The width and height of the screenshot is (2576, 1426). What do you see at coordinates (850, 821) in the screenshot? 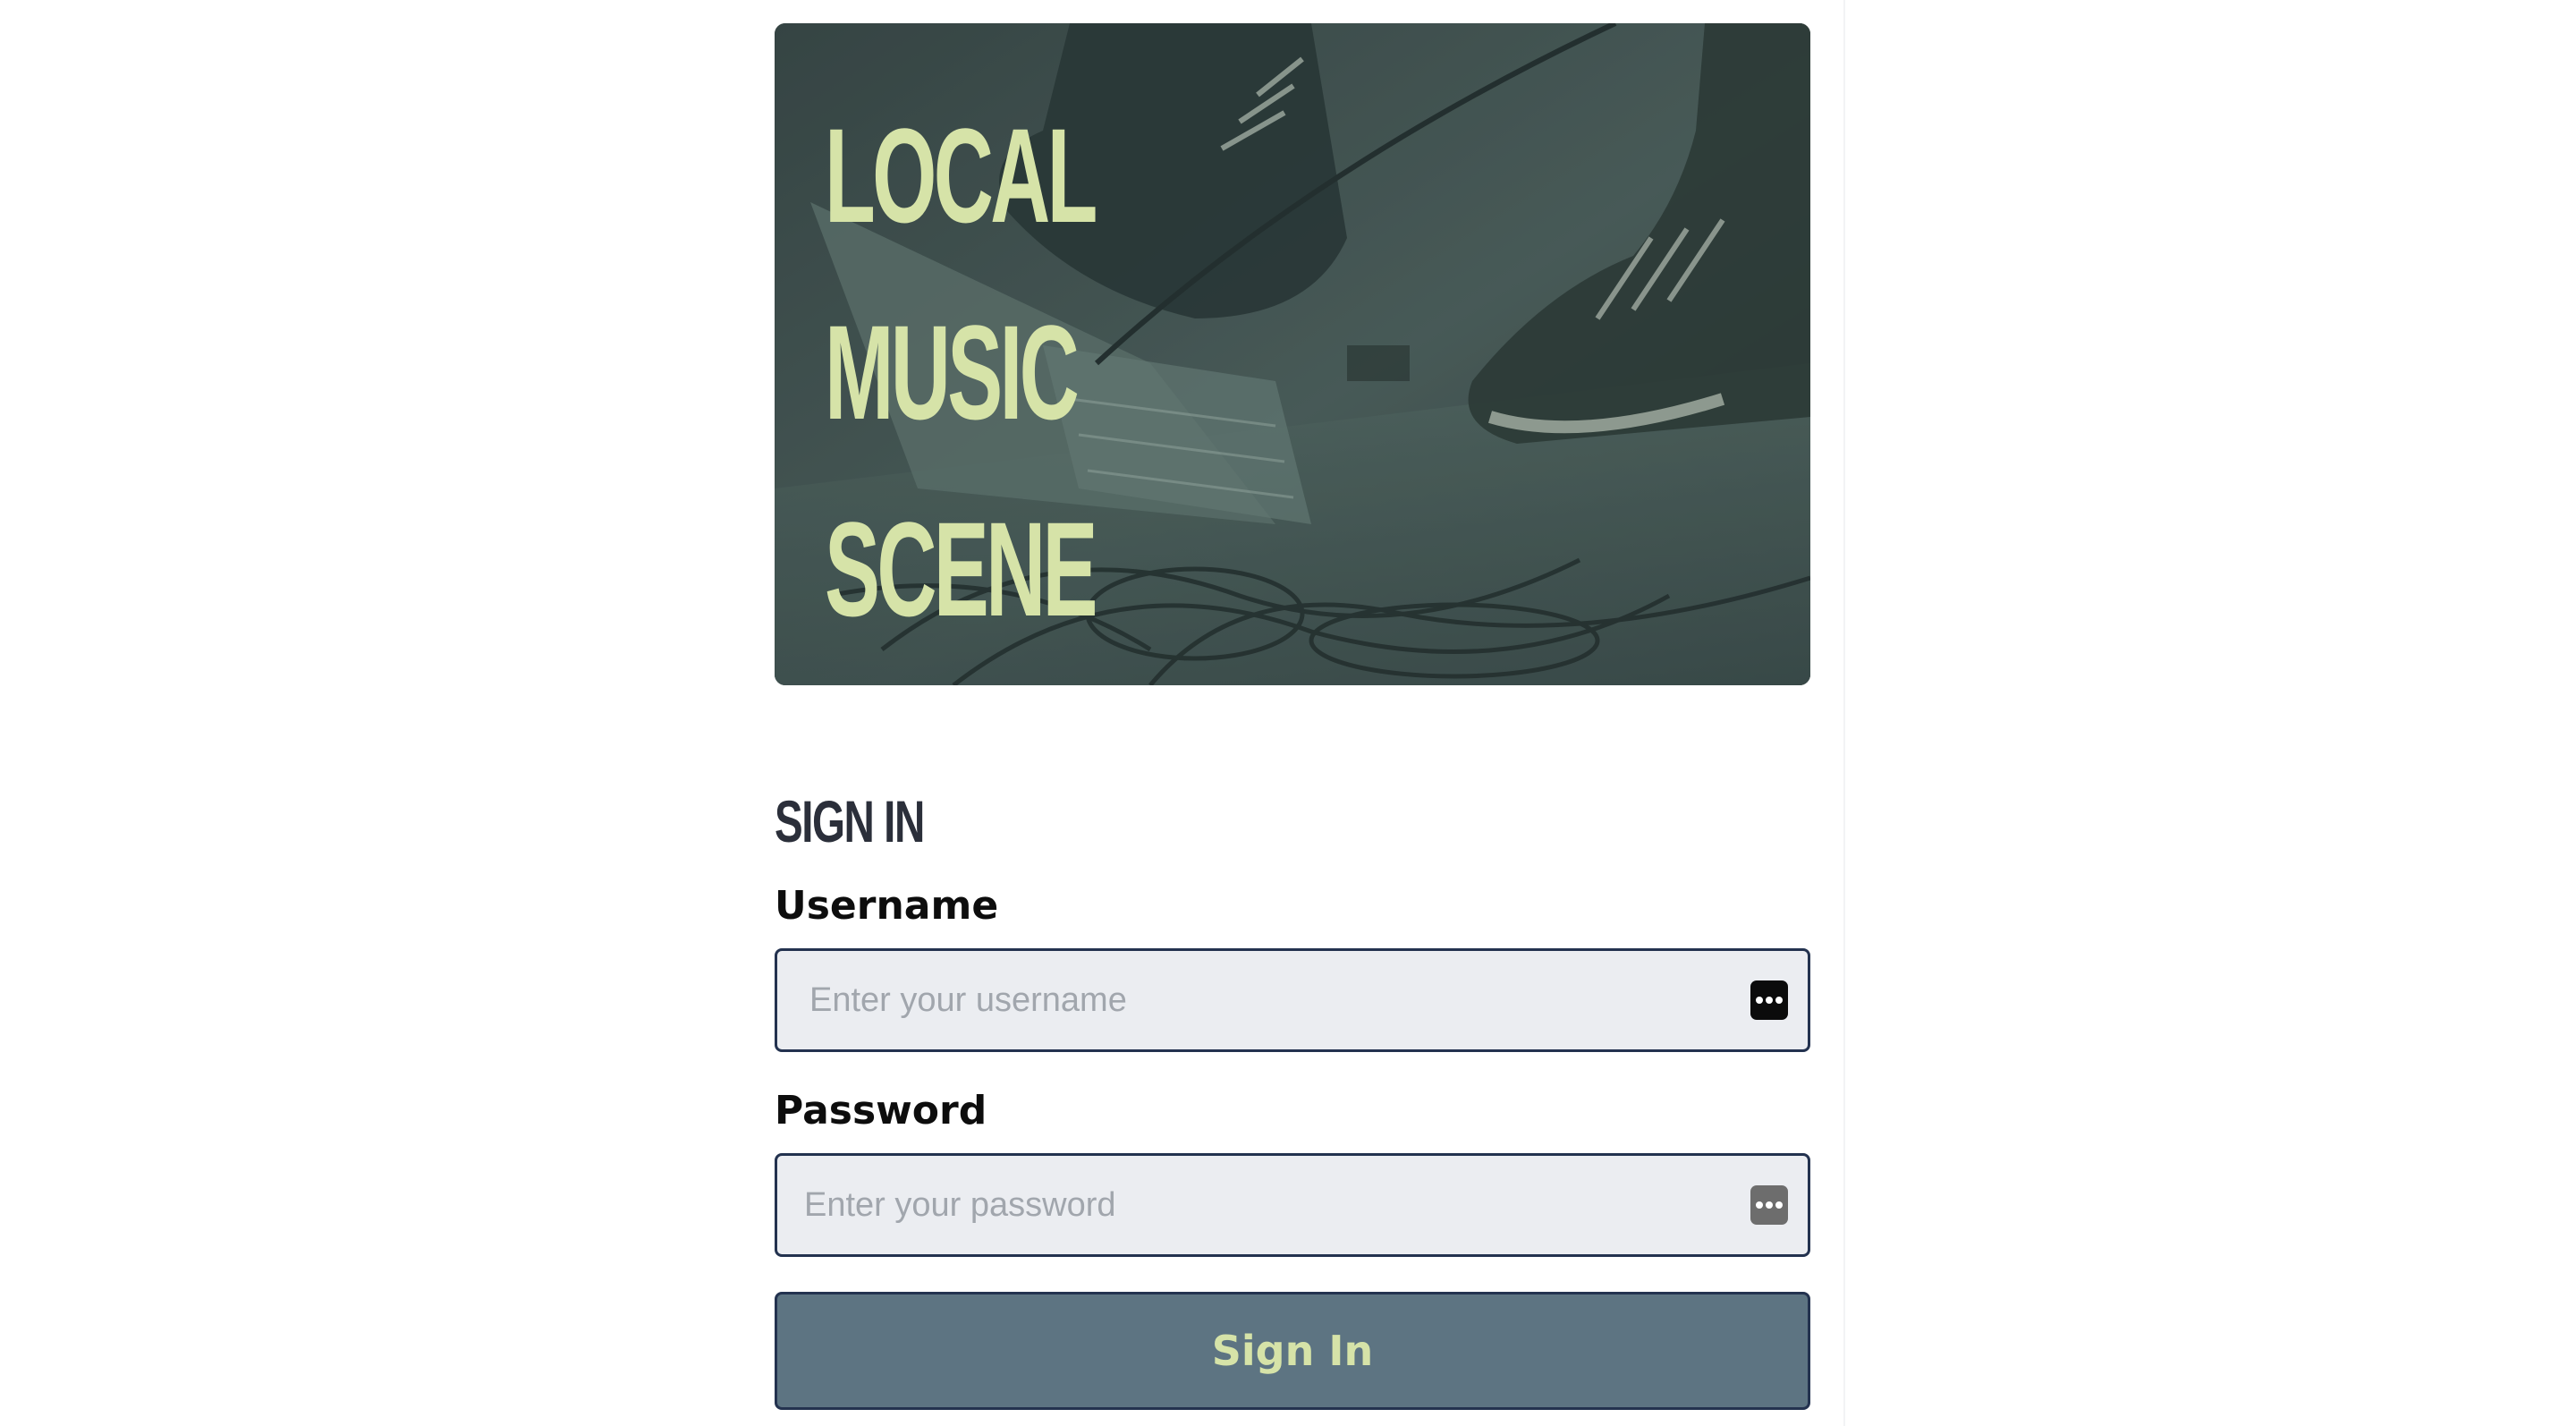
I see `form-heading: SIGN IN` at bounding box center [850, 821].